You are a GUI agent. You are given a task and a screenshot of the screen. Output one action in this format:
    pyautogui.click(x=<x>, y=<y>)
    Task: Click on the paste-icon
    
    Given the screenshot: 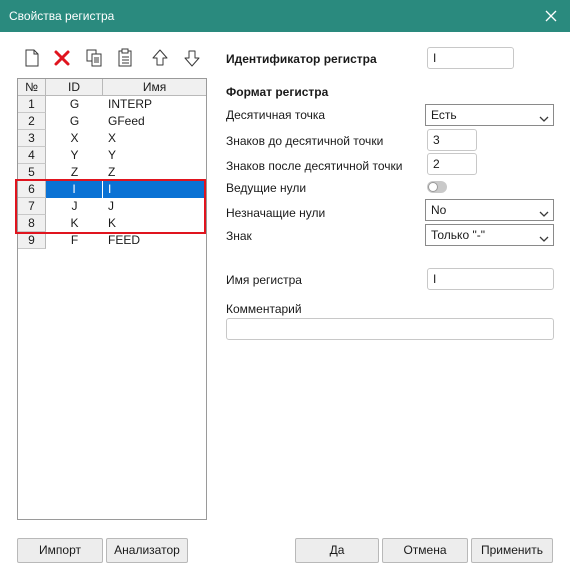 What is the action you would take?
    pyautogui.click(x=126, y=58)
    